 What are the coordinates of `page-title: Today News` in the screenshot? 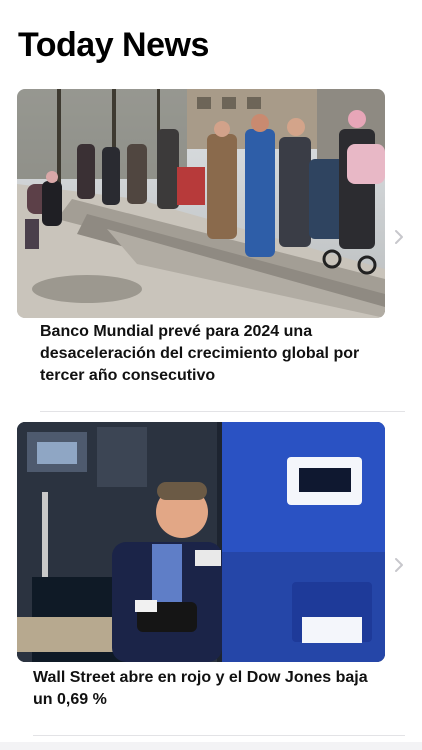 It's located at (113, 45).